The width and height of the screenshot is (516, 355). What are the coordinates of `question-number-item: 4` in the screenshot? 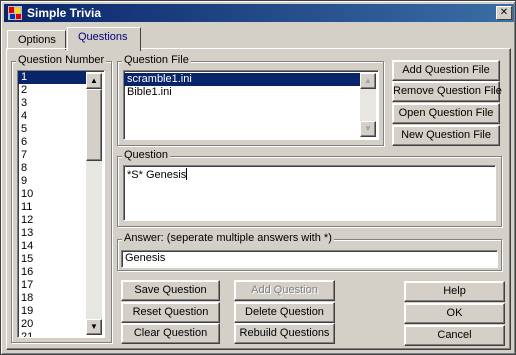 It's located at (52, 116).